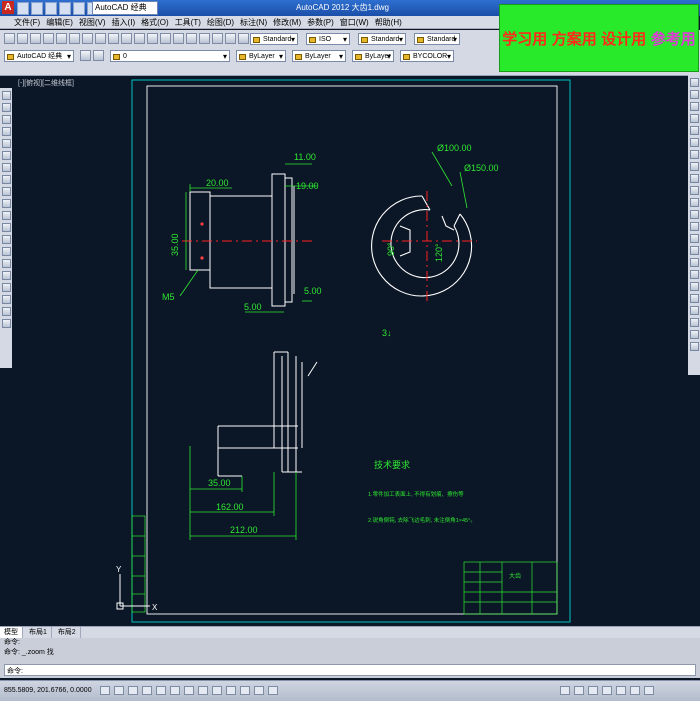 Image resolution: width=700 pixels, height=701 pixels. Describe the element at coordinates (607, 690) in the screenshot. I see `annotation-scale-icon` at that location.